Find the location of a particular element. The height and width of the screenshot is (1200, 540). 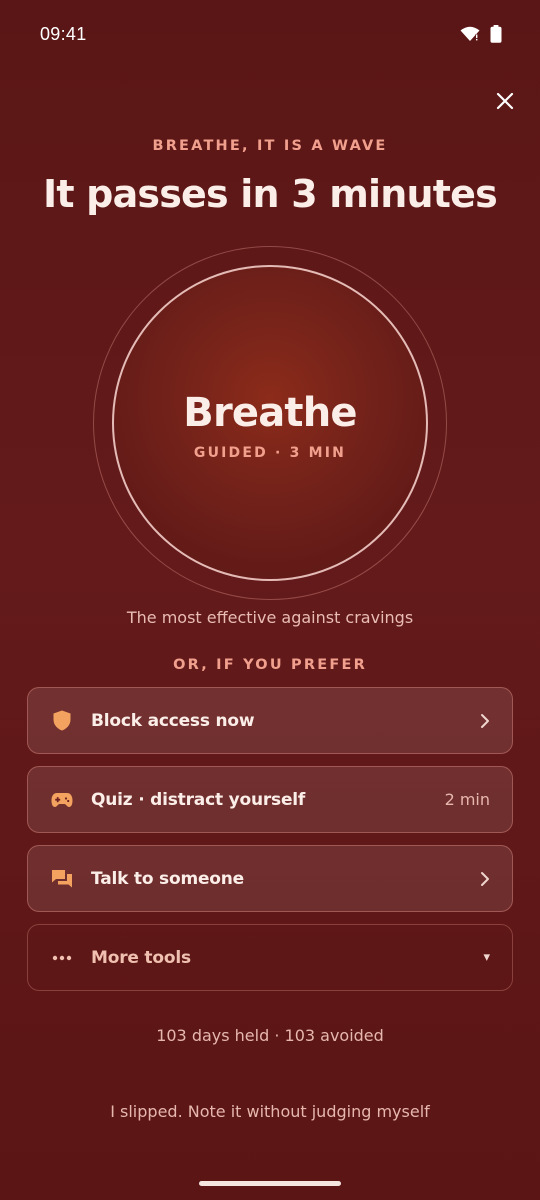

close-icon is located at coordinates (505, 103).